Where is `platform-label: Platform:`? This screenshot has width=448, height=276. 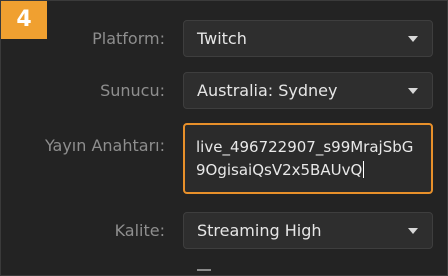 platform-label: Platform: is located at coordinates (128, 38).